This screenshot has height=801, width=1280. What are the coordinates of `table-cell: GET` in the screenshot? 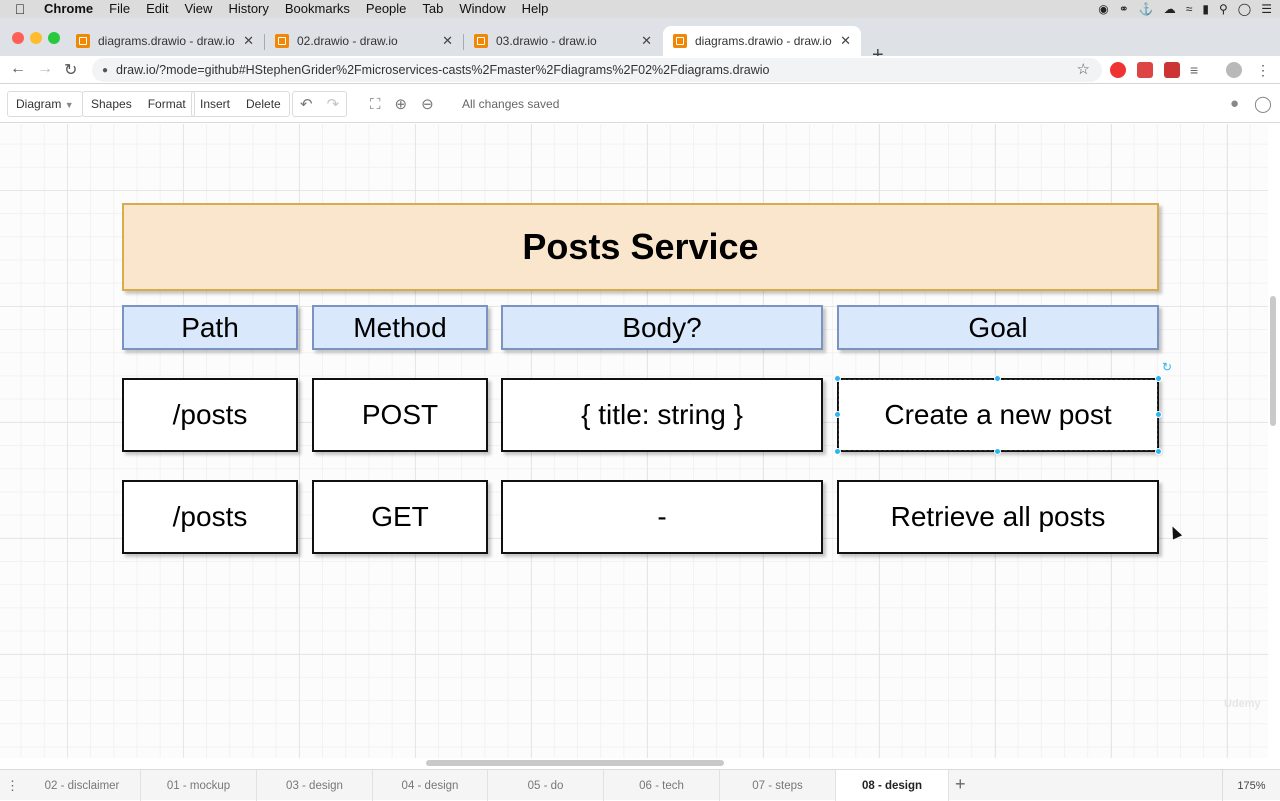 It's located at (400, 517).